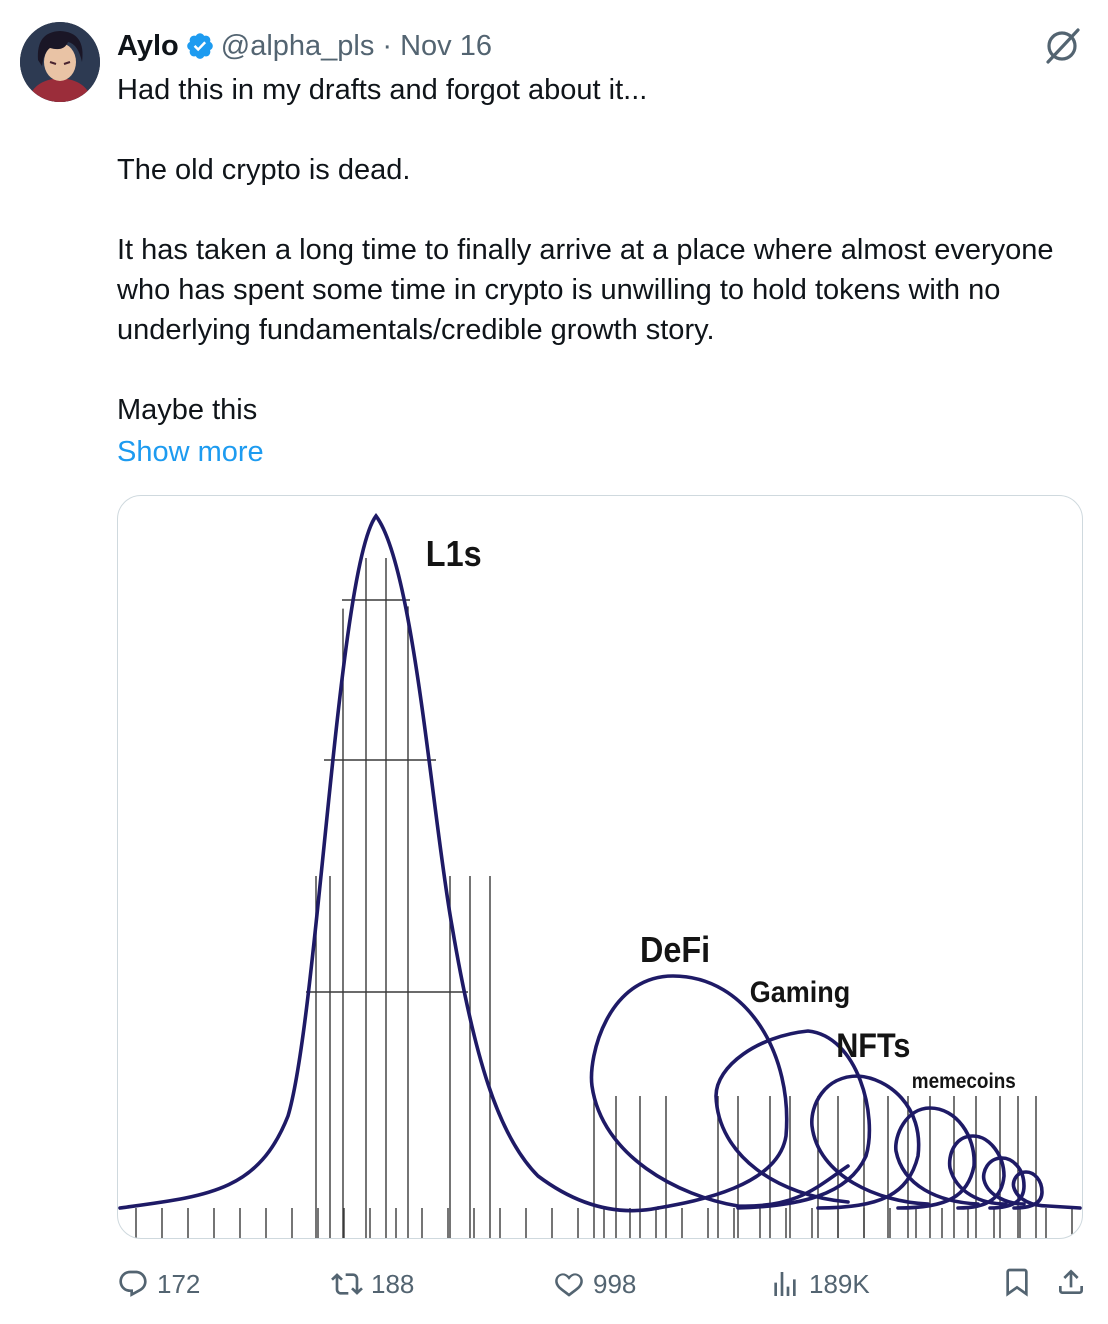 The height and width of the screenshot is (1324, 1108). What do you see at coordinates (179, 1283) in the screenshot?
I see `reply-count: 172` at bounding box center [179, 1283].